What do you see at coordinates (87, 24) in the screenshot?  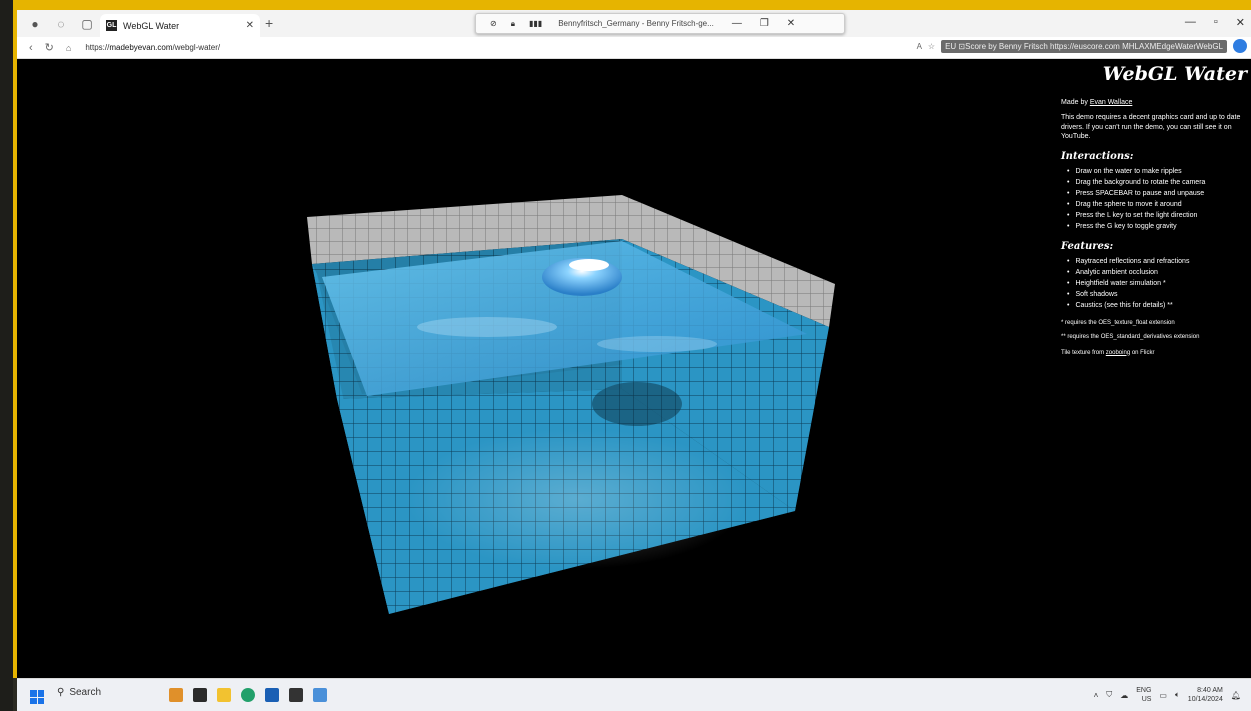 I see `tab-actions-icon: ▢` at bounding box center [87, 24].